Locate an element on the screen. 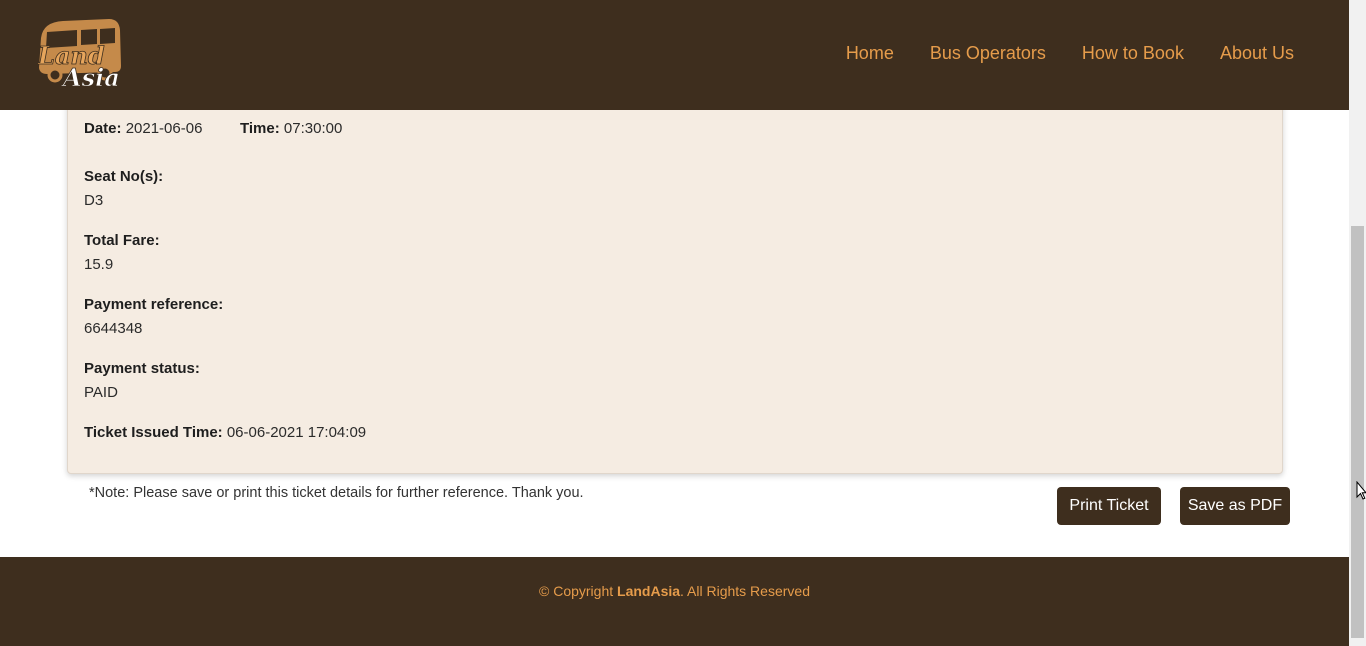 The width and height of the screenshot is (1366, 646). main-nav: Home Bus Operators How to Book About Us is located at coordinates (1070, 53).